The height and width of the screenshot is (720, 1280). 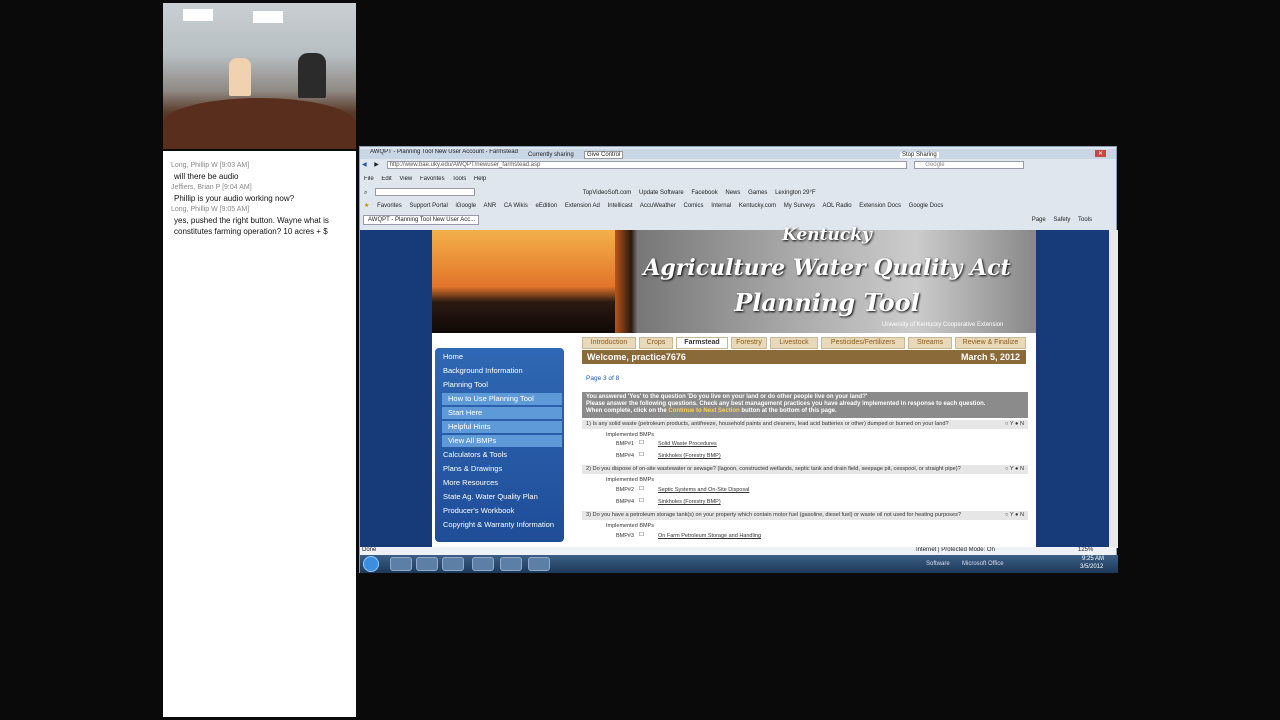 I want to click on menu-workbook: Producer's Workbook, so click(x=478, y=511).